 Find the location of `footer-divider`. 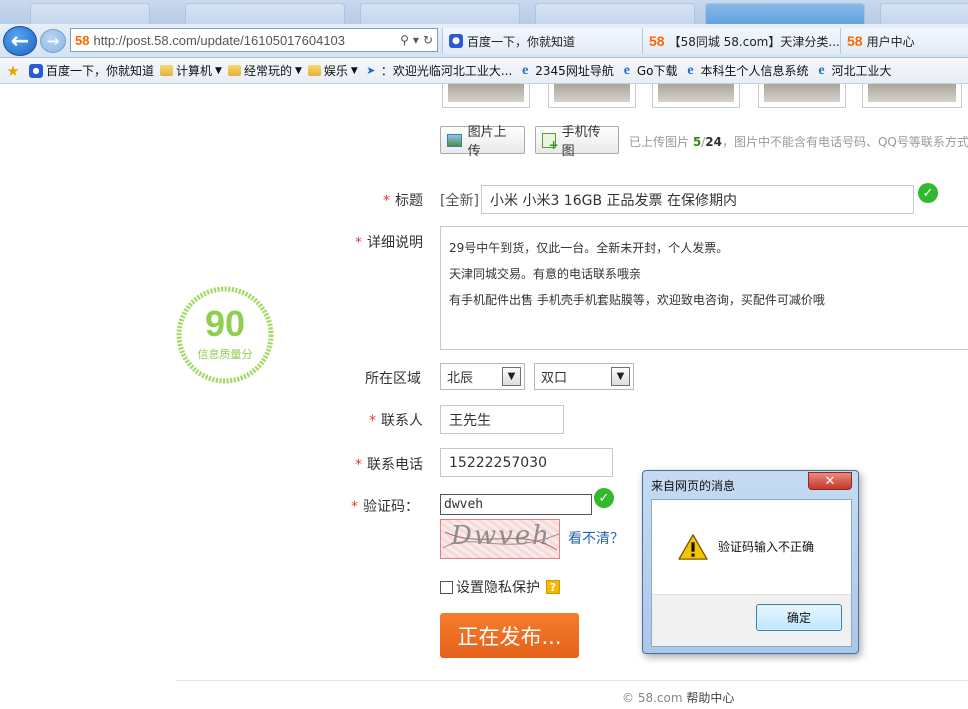

footer-divider is located at coordinates (572, 680).